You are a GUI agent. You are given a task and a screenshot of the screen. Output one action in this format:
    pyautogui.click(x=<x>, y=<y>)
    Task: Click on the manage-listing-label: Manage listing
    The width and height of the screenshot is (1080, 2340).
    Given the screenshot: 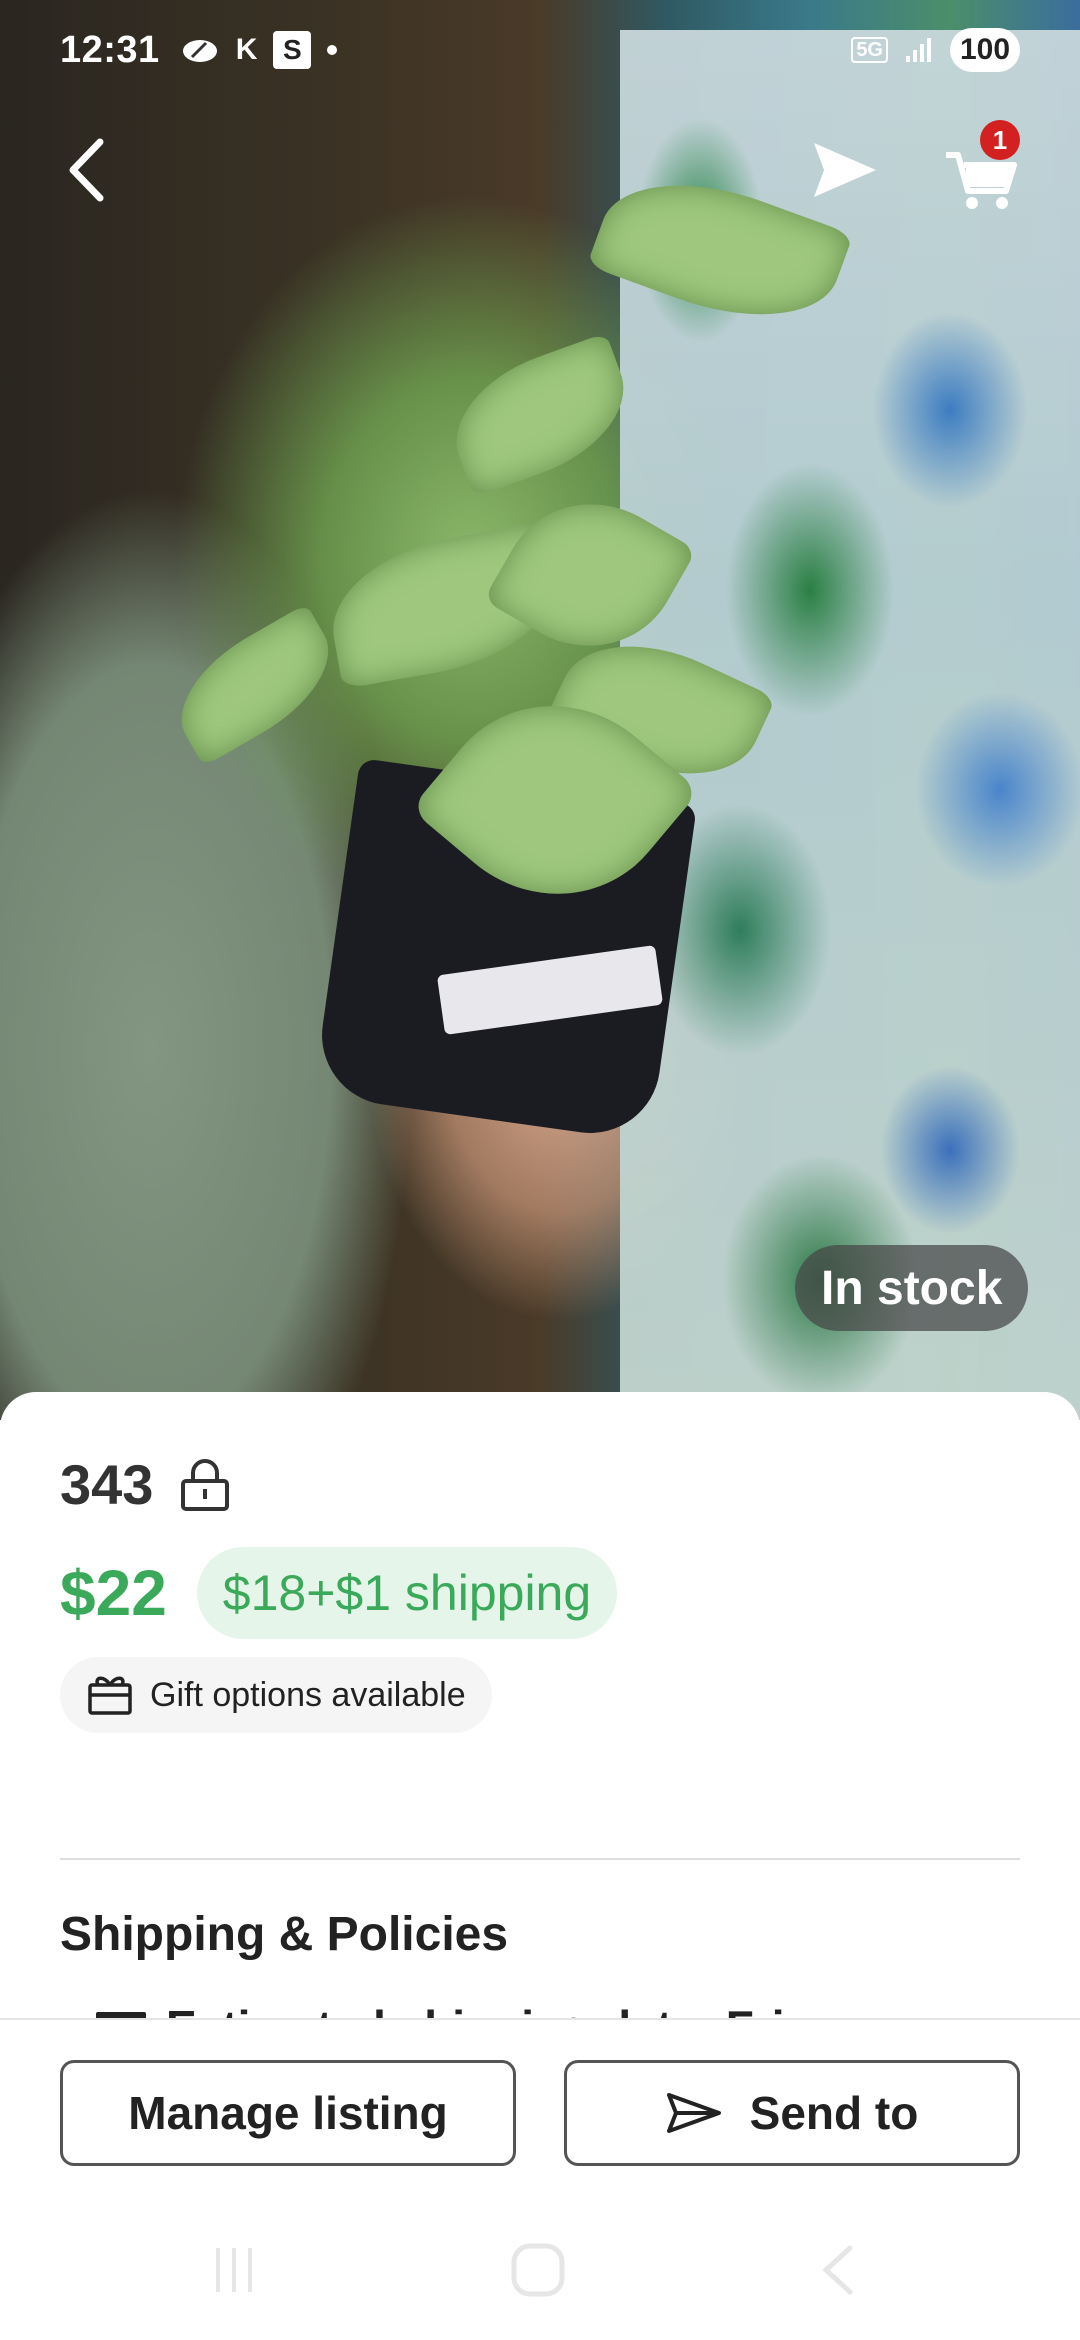 What is the action you would take?
    pyautogui.click(x=288, y=2113)
    